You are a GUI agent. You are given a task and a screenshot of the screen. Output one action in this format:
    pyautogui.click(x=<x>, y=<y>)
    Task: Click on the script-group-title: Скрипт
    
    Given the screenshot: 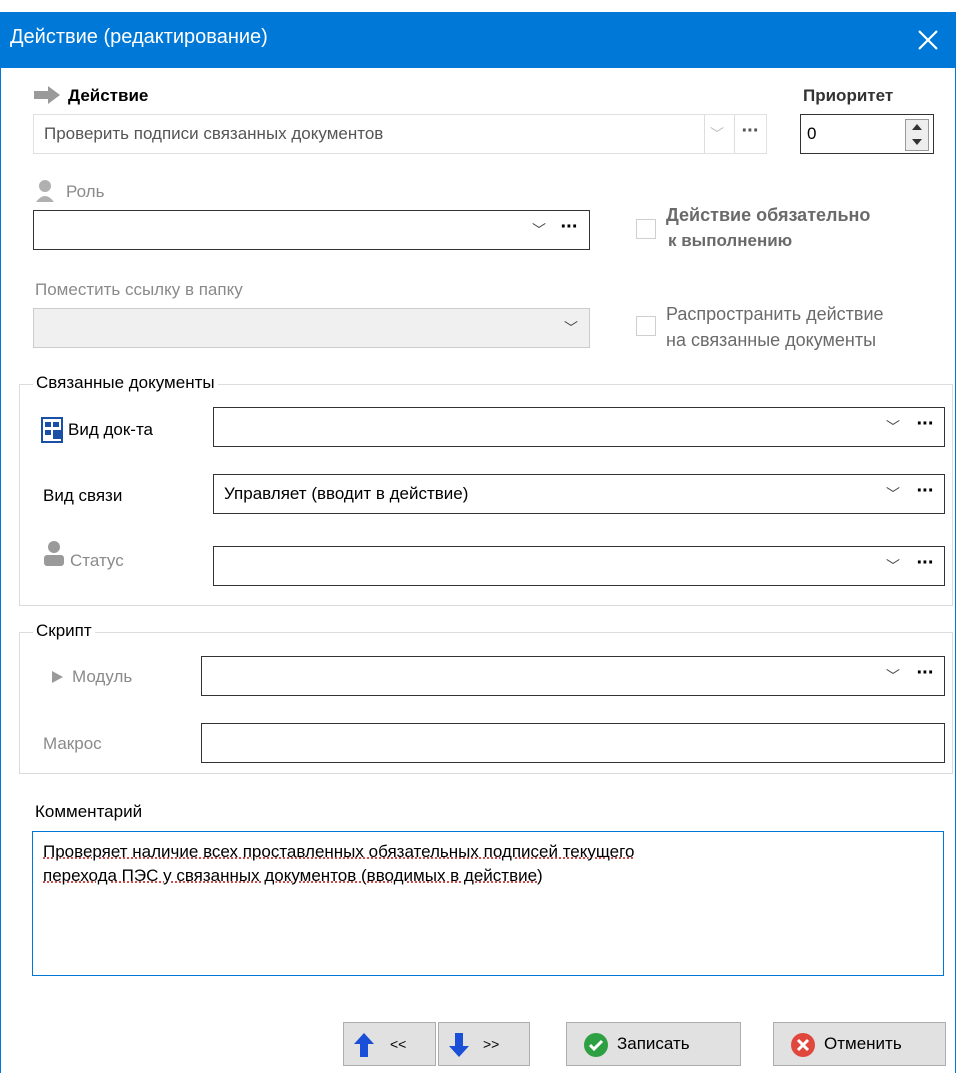 What is the action you would take?
    pyautogui.click(x=64, y=631)
    